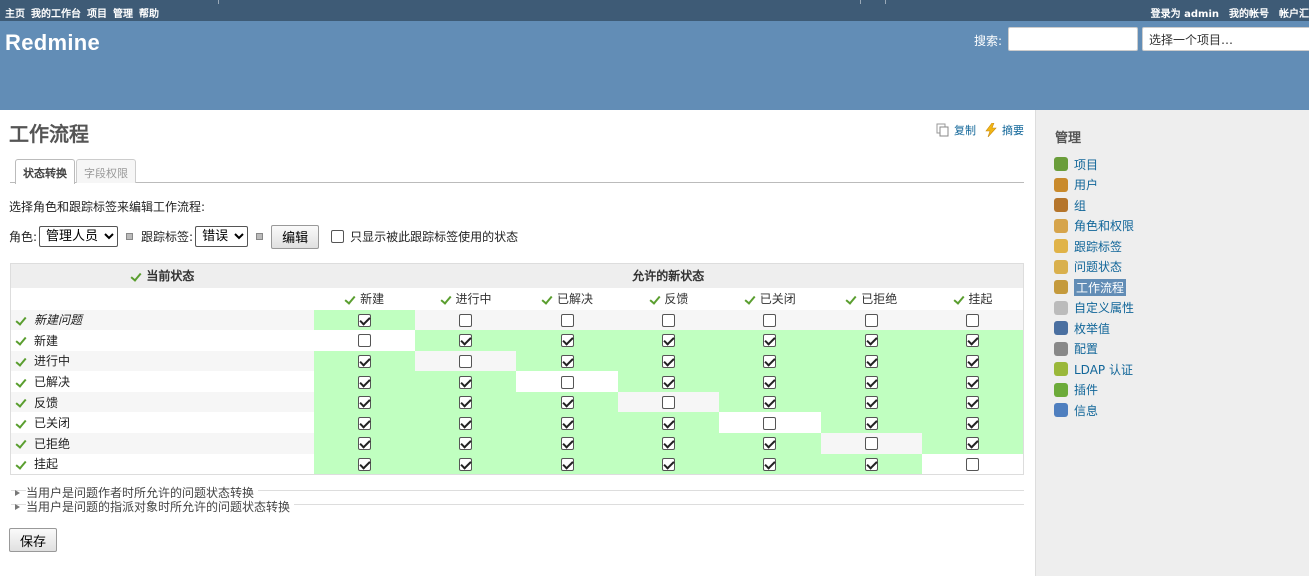  I want to click on sidebar-item: 插件, so click(1094, 390).